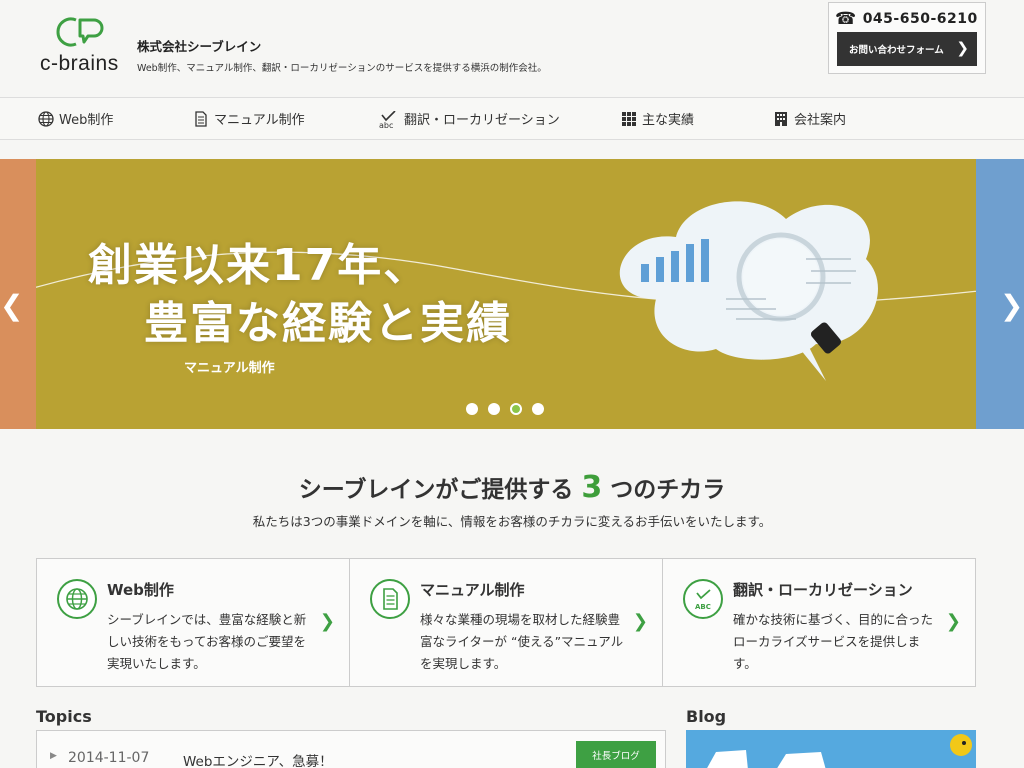 This screenshot has width=1024, height=768. What do you see at coordinates (1011, 305) in the screenshot?
I see `slider-next-icon: ❯` at bounding box center [1011, 305].